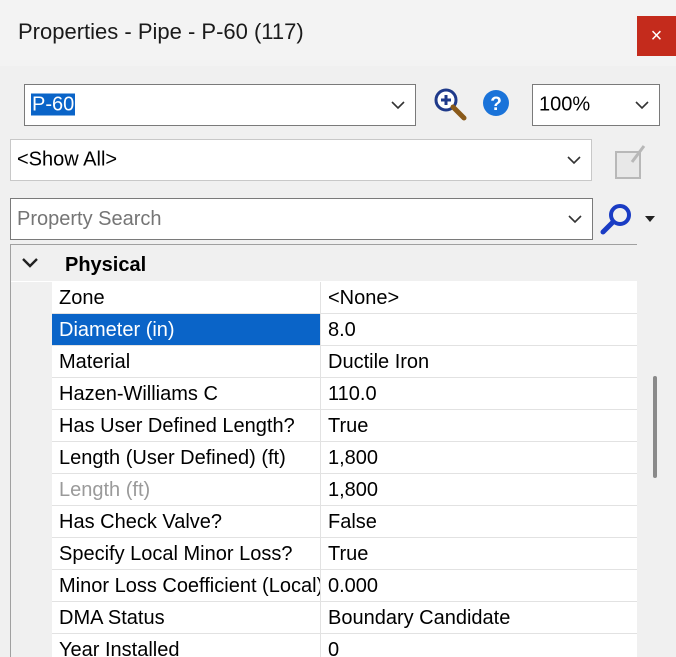 The height and width of the screenshot is (657, 676). What do you see at coordinates (565, 104) in the screenshot?
I see `zoom-level-value: 100%` at bounding box center [565, 104].